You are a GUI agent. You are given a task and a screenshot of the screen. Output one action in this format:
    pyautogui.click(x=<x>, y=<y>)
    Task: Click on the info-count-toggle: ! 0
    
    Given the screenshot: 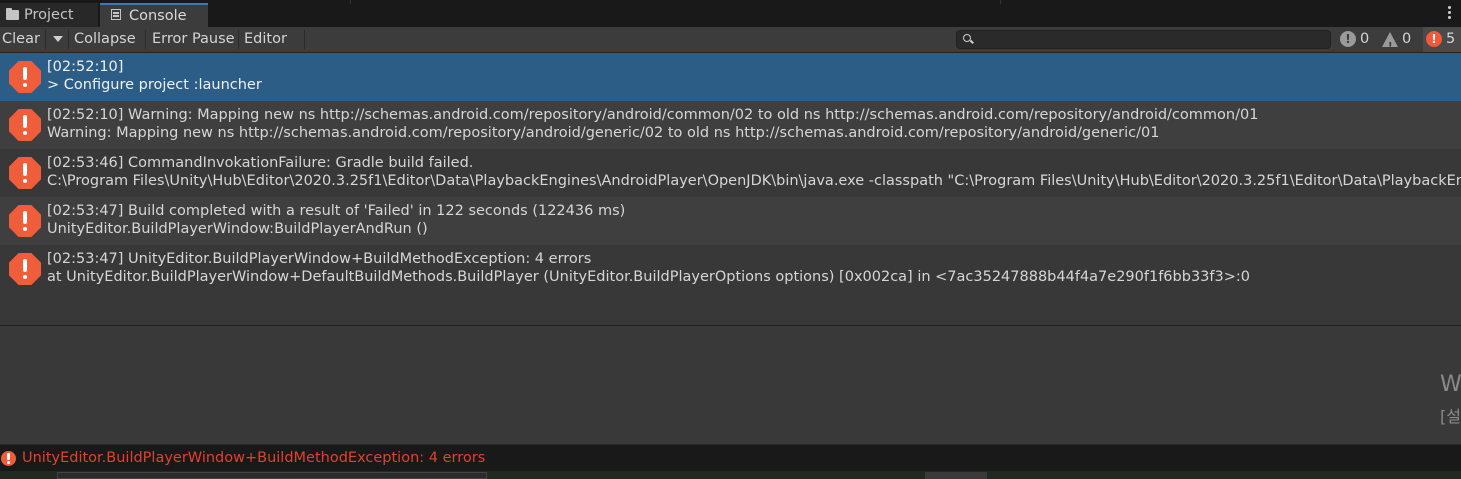 What is the action you would take?
    pyautogui.click(x=1359, y=39)
    